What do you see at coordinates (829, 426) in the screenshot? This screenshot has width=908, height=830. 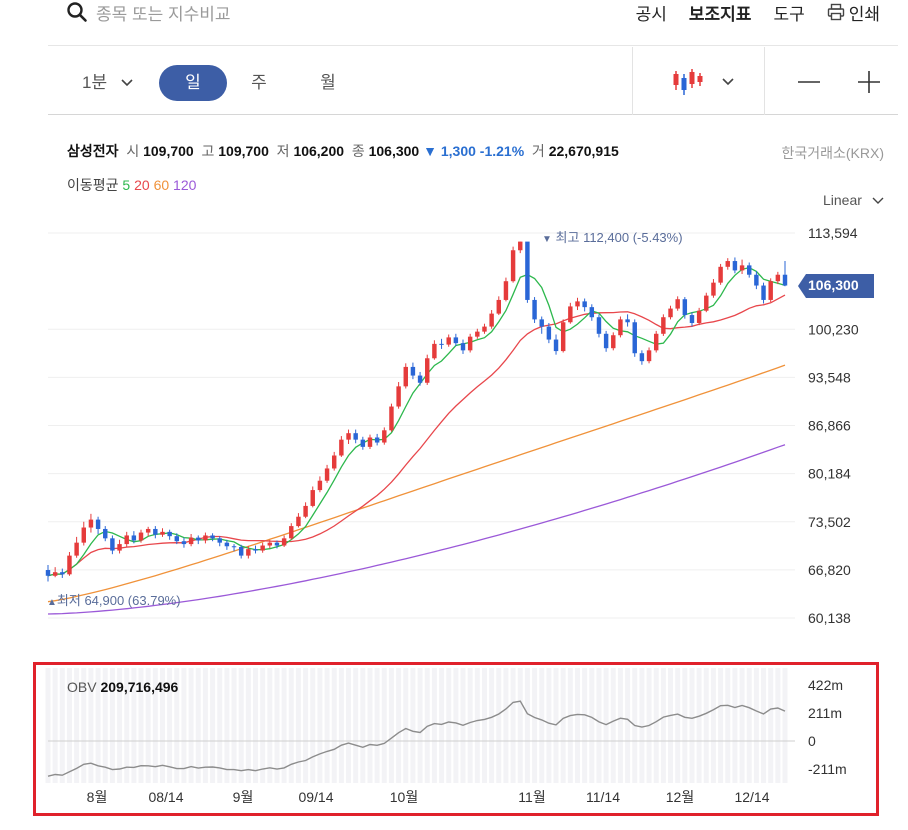 I see `y-tick-label: 86,866` at bounding box center [829, 426].